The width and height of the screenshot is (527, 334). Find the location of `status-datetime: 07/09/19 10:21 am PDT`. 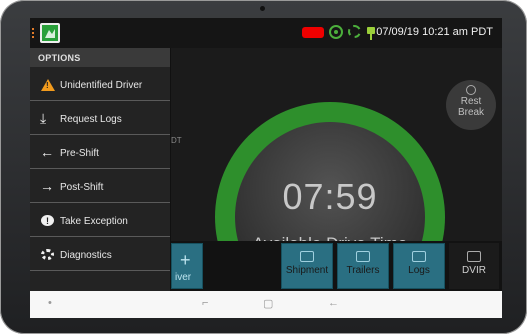

status-datetime: 07/09/19 10:21 am PDT is located at coordinates (434, 32).